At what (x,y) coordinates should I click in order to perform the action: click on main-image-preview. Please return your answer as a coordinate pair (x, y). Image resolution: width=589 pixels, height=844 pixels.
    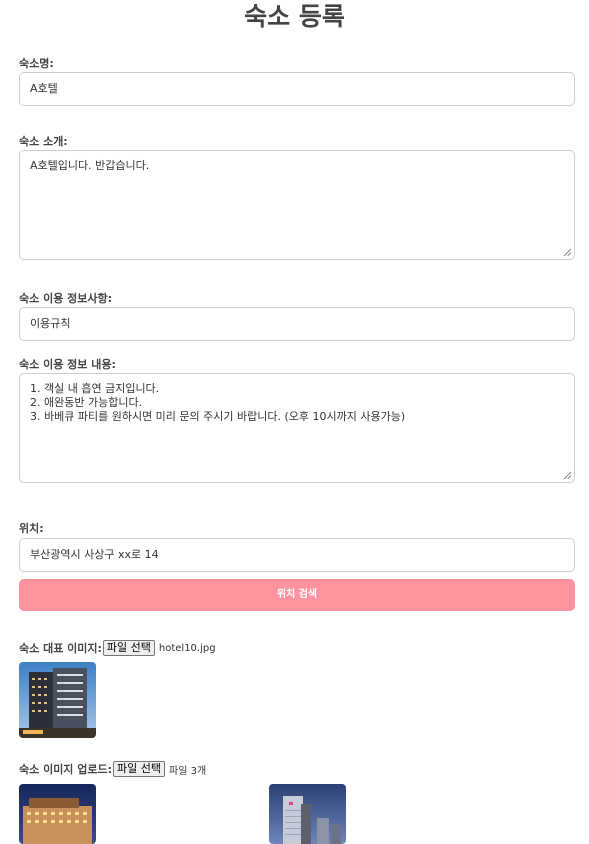
    Looking at the image, I should click on (57, 700).